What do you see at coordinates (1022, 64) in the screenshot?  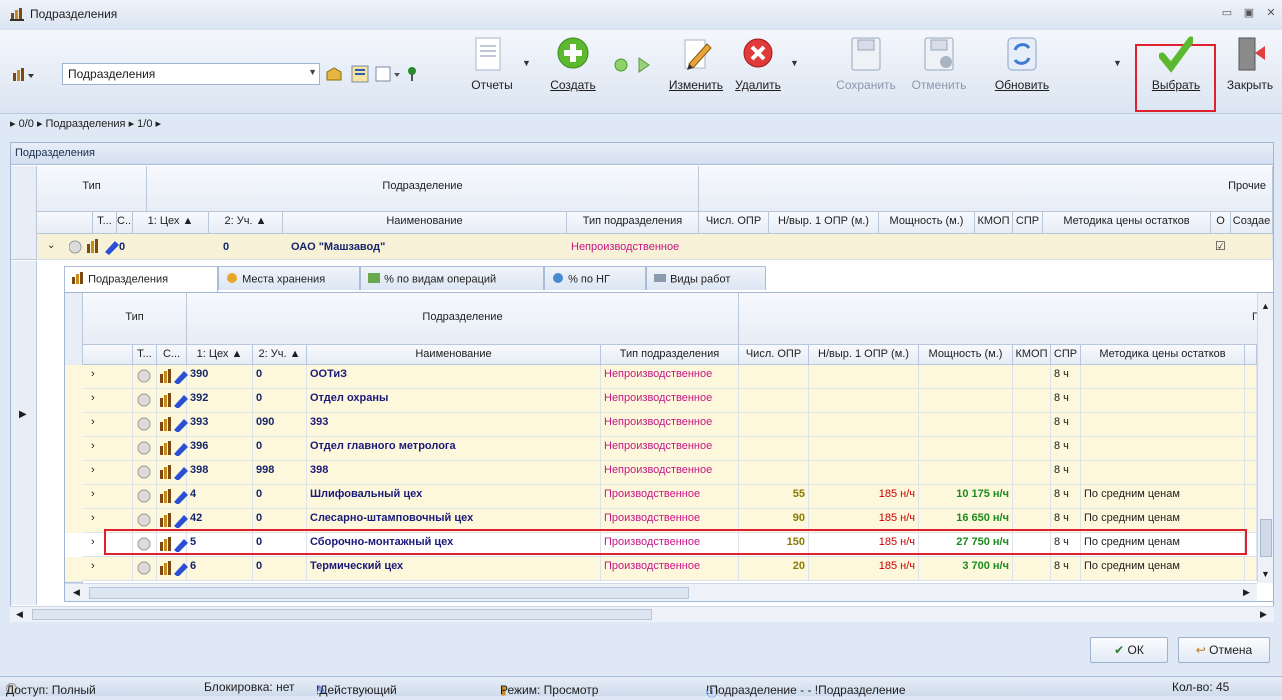 I see `refresh-button: Обновить` at bounding box center [1022, 64].